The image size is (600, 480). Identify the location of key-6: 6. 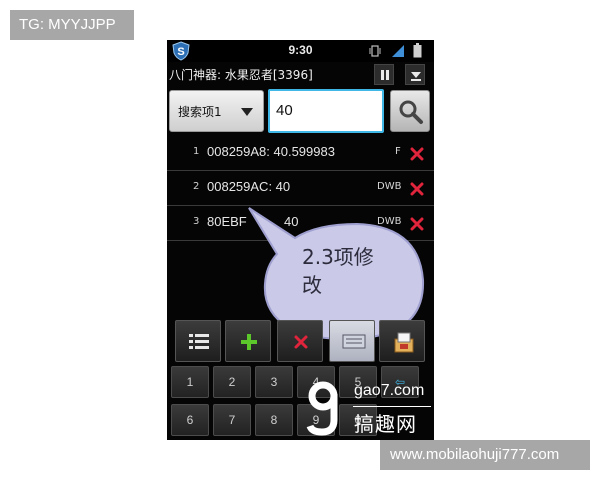
(190, 420).